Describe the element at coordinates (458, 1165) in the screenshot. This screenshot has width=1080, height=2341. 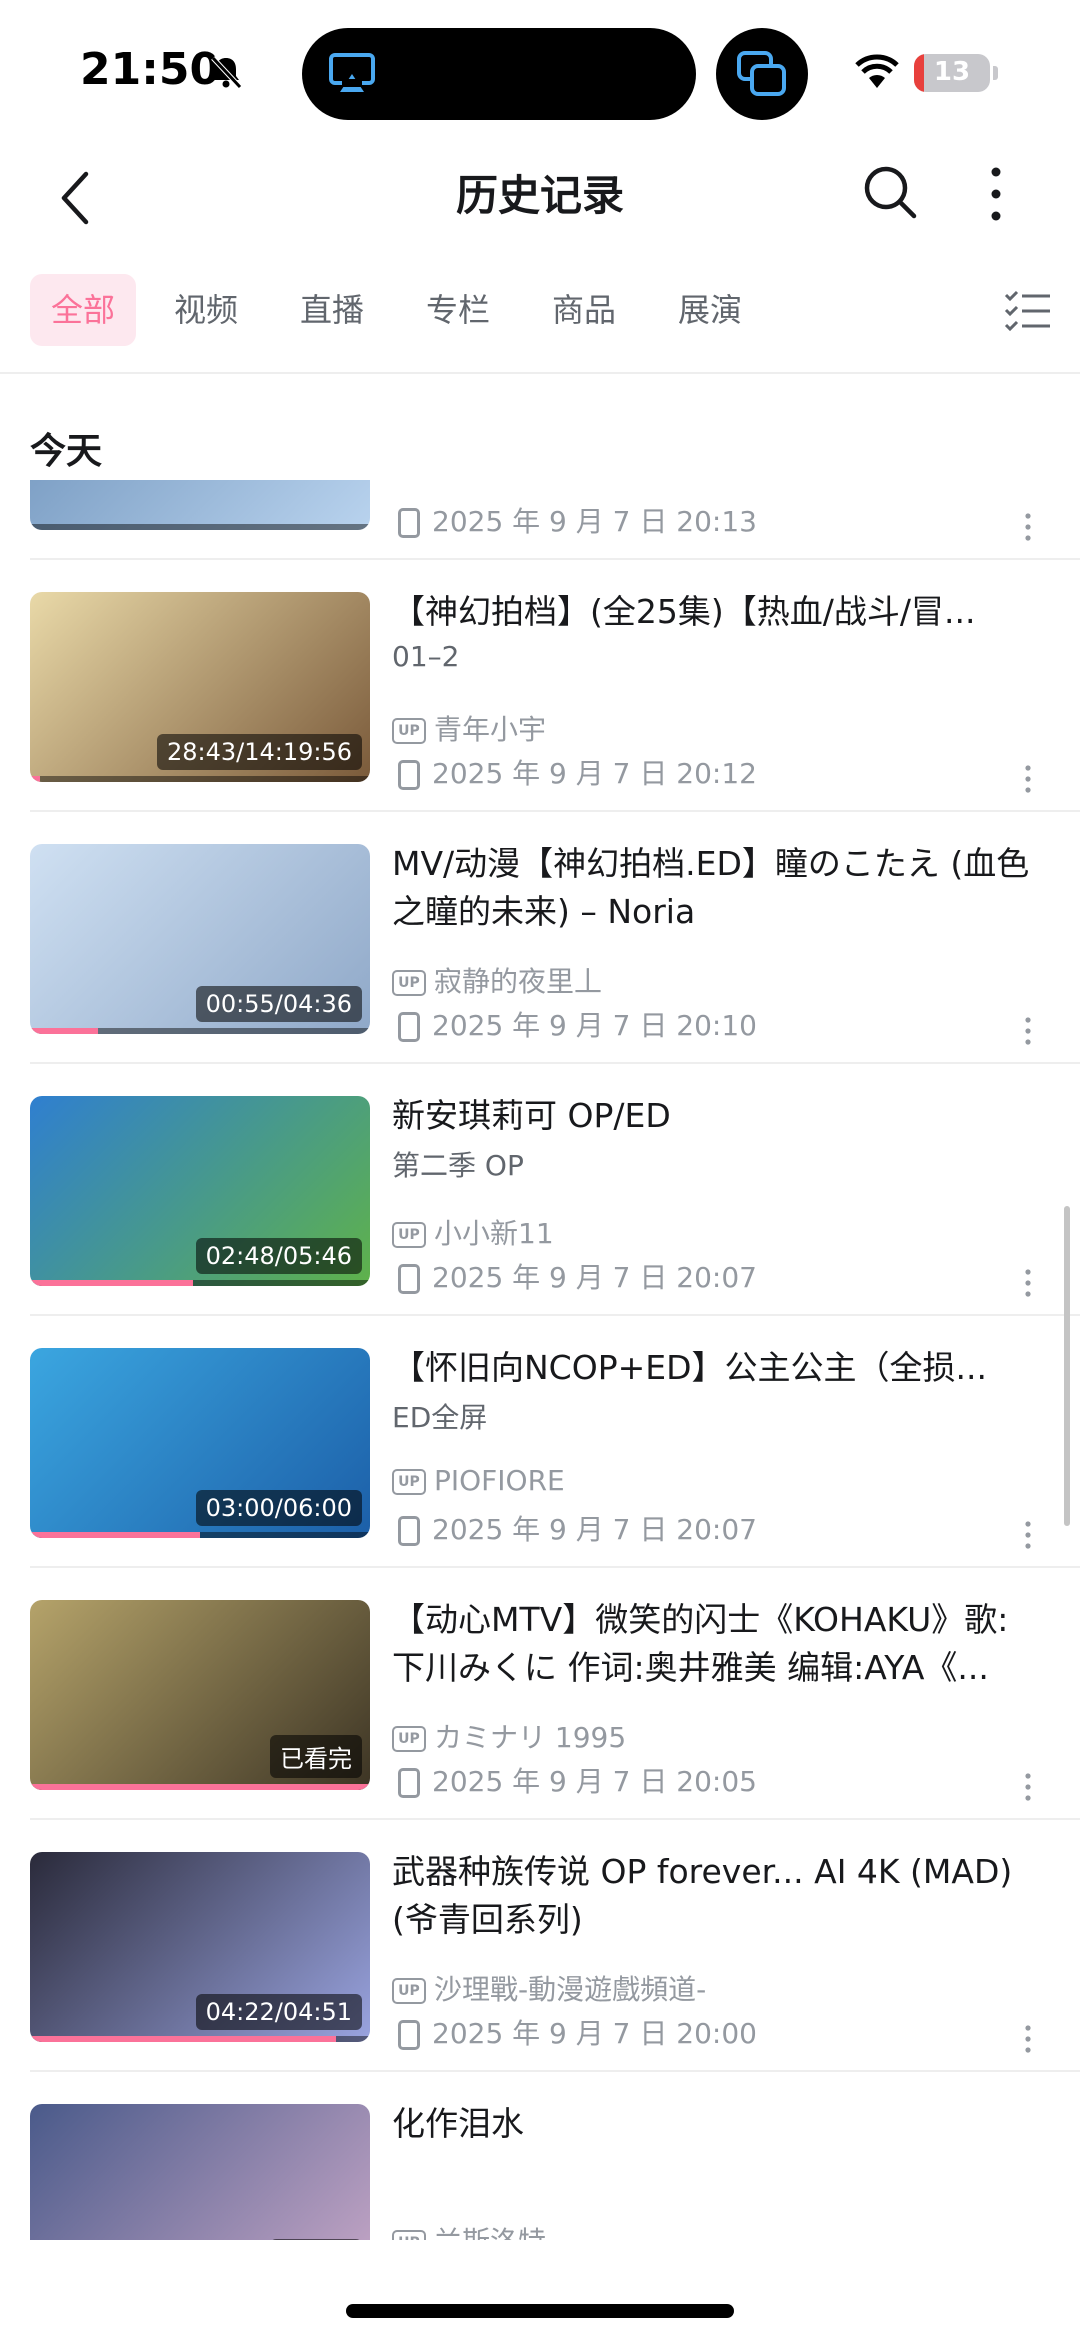
I see `video-part-label: 第二季 OP` at that location.